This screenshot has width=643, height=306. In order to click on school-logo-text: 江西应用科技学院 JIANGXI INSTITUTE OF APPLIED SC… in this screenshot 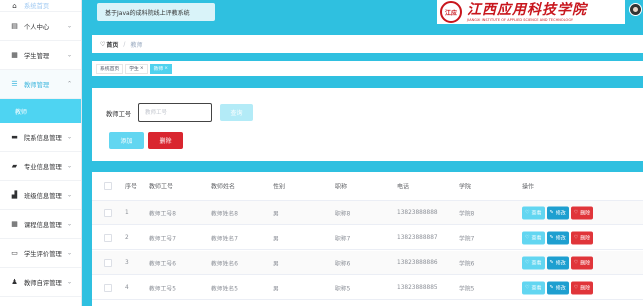, I will do `click(527, 12)`.